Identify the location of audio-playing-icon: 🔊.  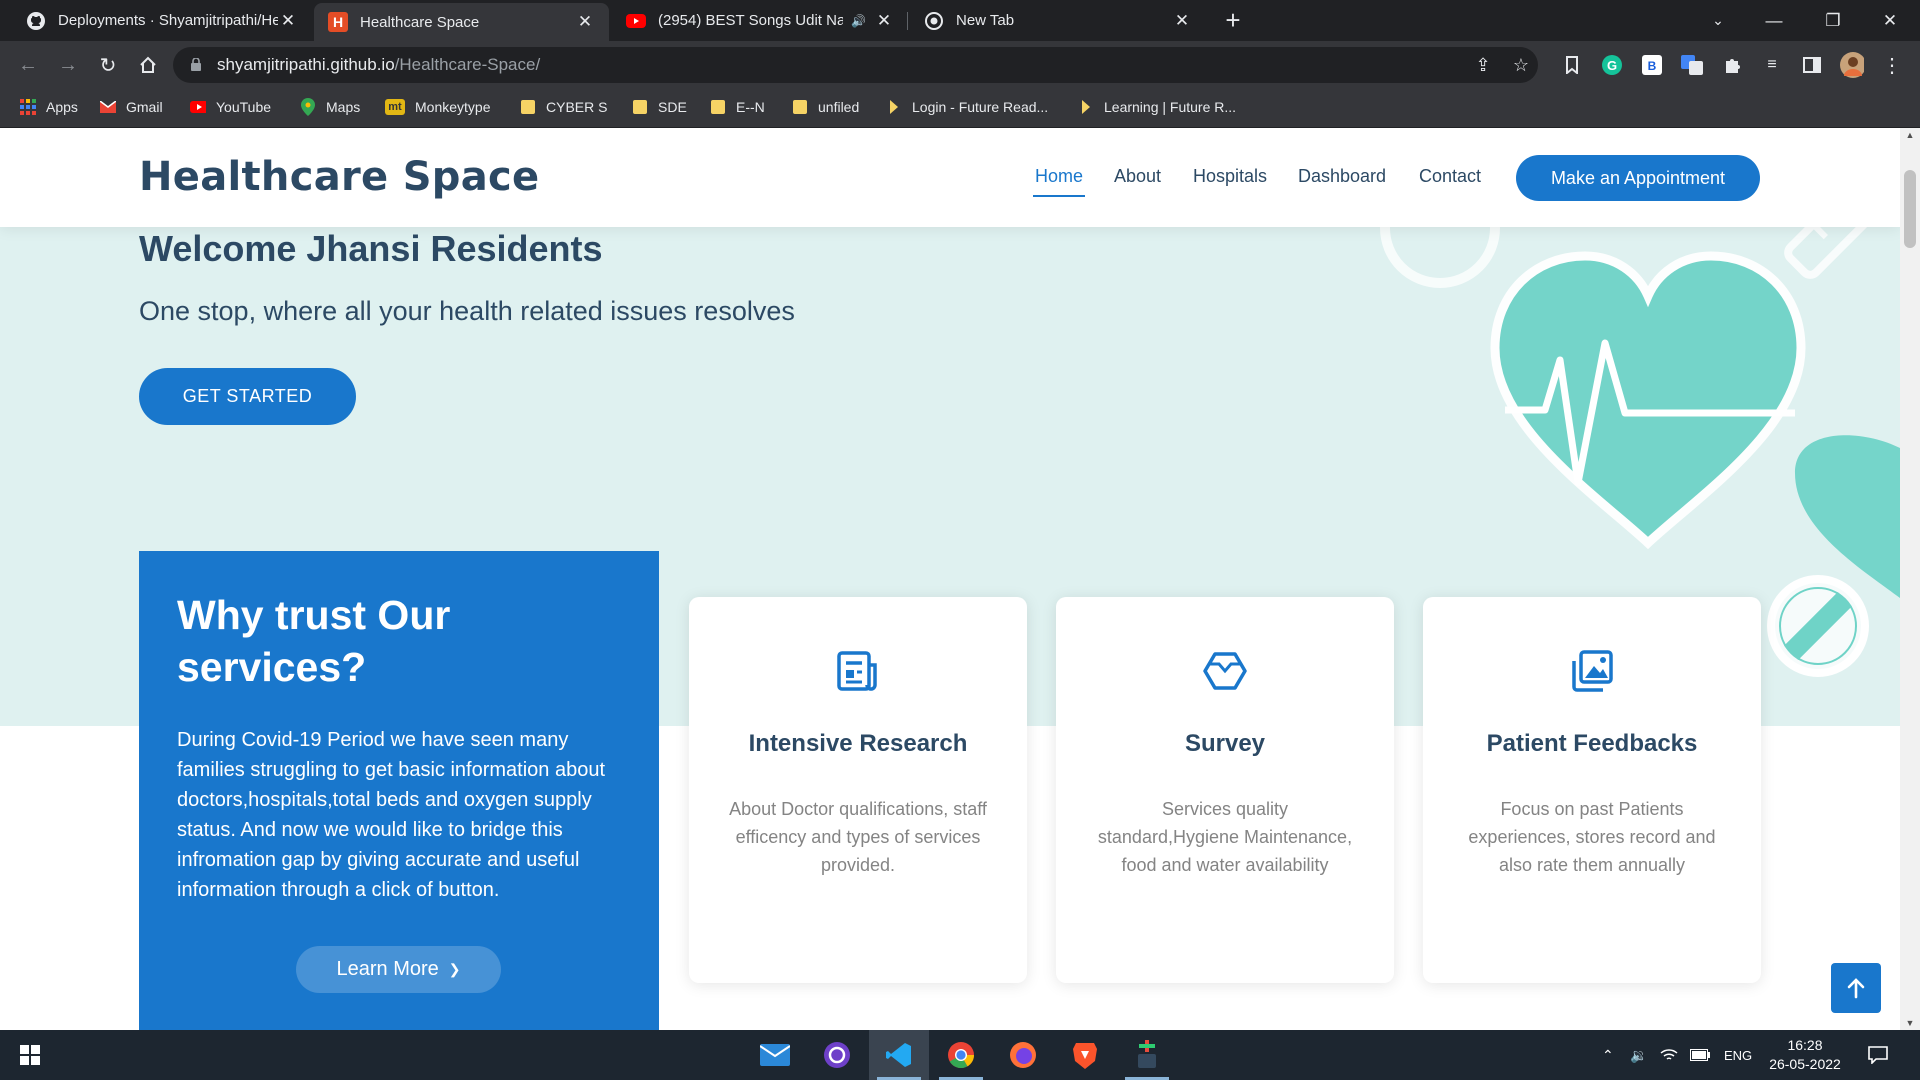
(858, 21).